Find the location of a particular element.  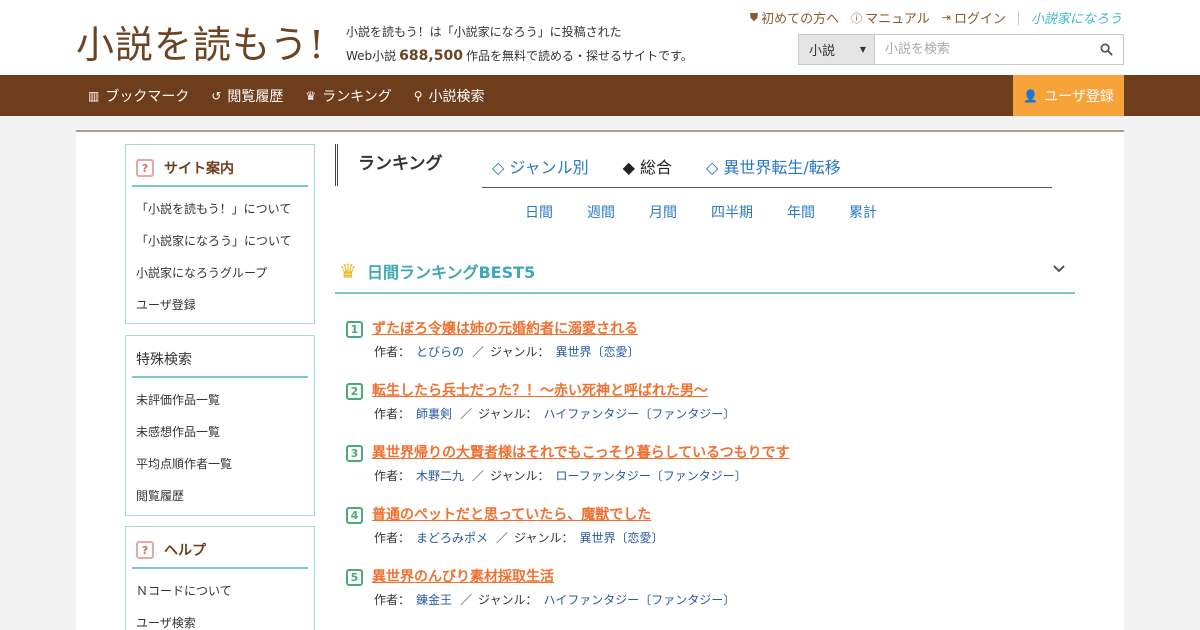

period-weekly: 週間 is located at coordinates (601, 212).